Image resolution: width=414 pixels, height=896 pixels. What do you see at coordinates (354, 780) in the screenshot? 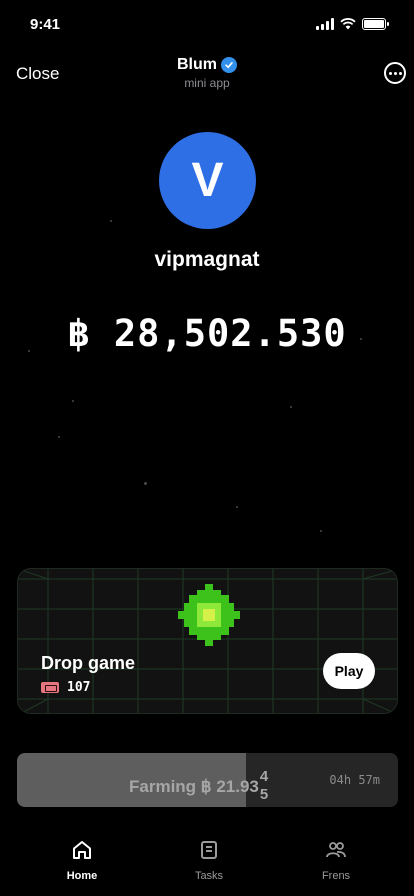
I see `farming-timer: 04h 57m` at bounding box center [354, 780].